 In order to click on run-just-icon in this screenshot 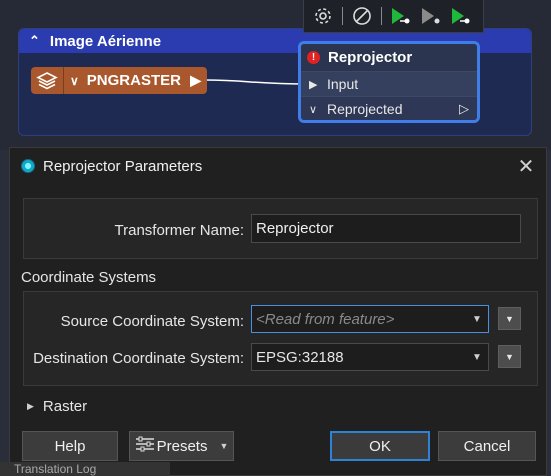, I will do `click(461, 16)`.